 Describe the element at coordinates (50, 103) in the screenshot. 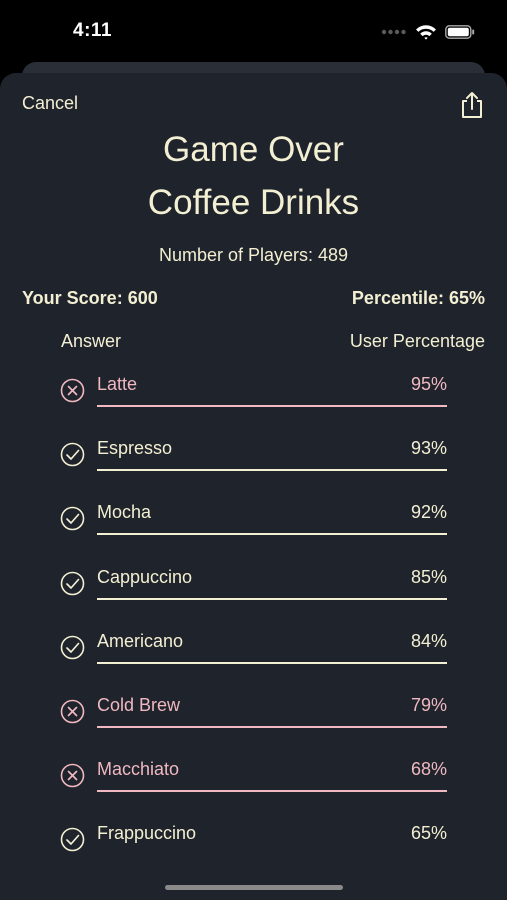

I see `cancel-button: Cancel` at that location.